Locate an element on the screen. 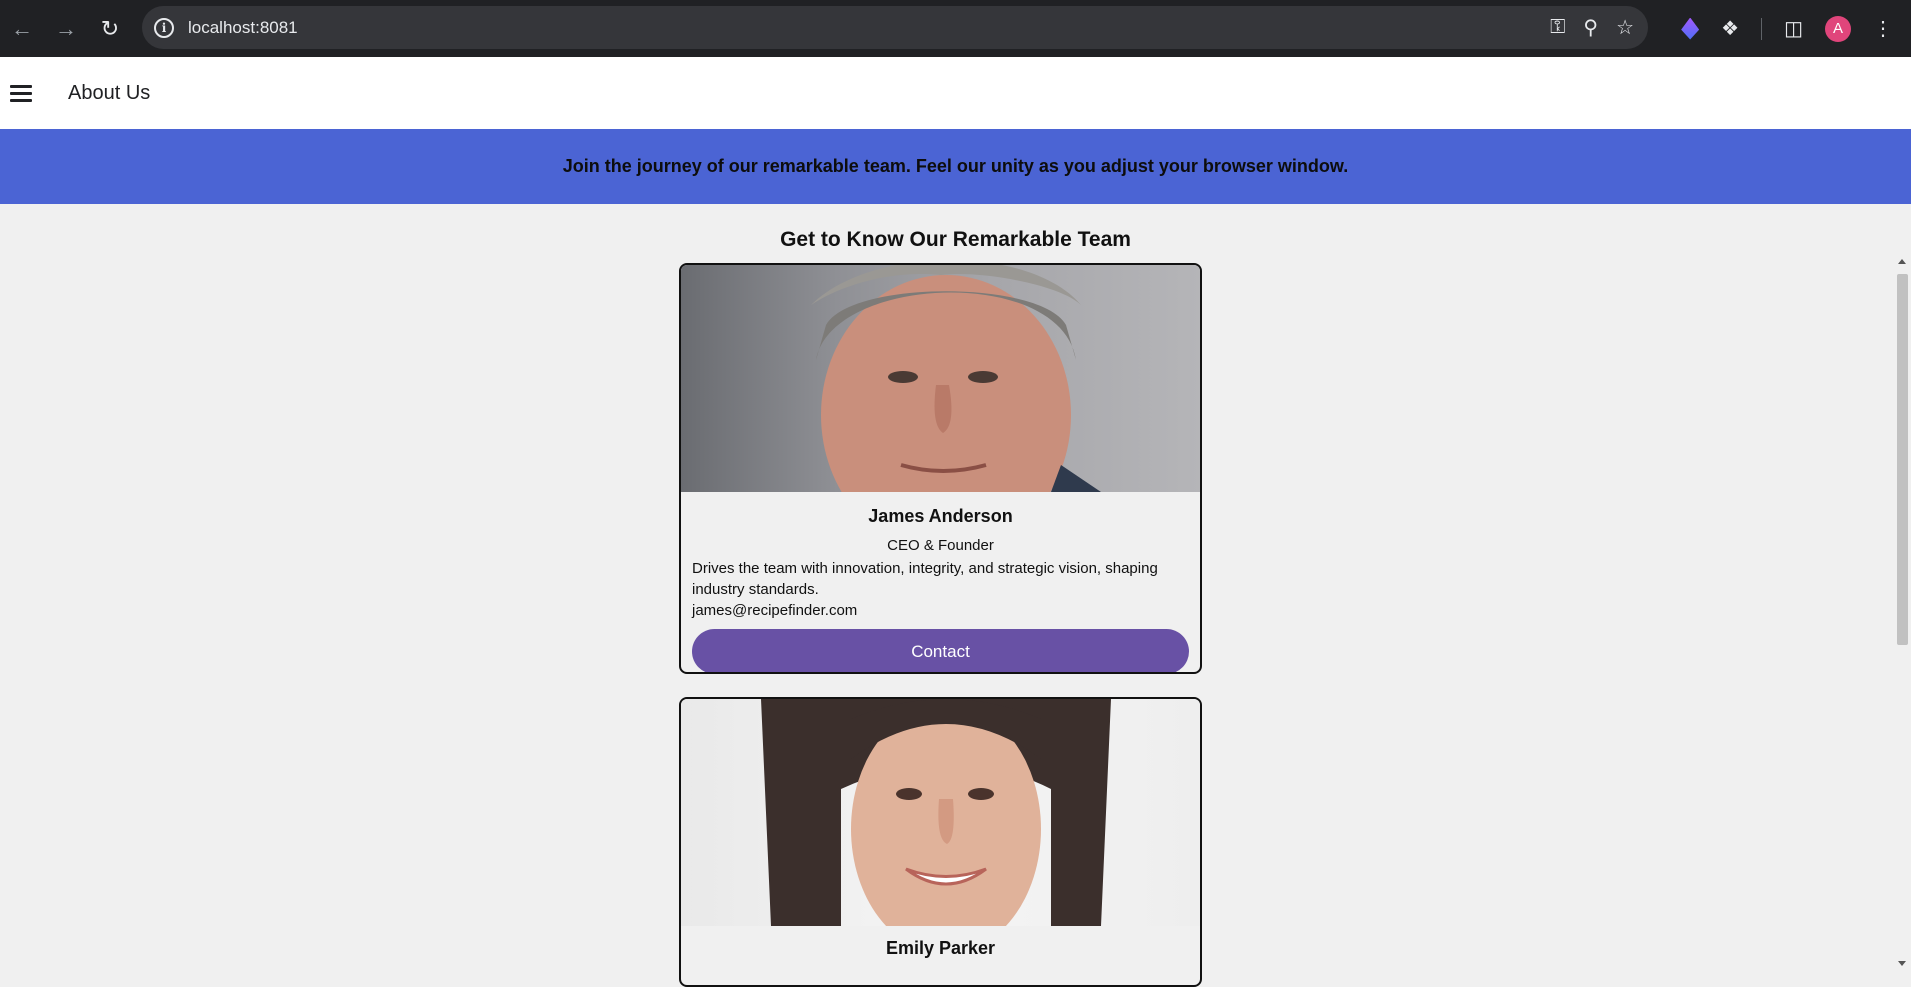 The width and height of the screenshot is (1911, 987). member-name: Emily Parker is located at coordinates (940, 948).